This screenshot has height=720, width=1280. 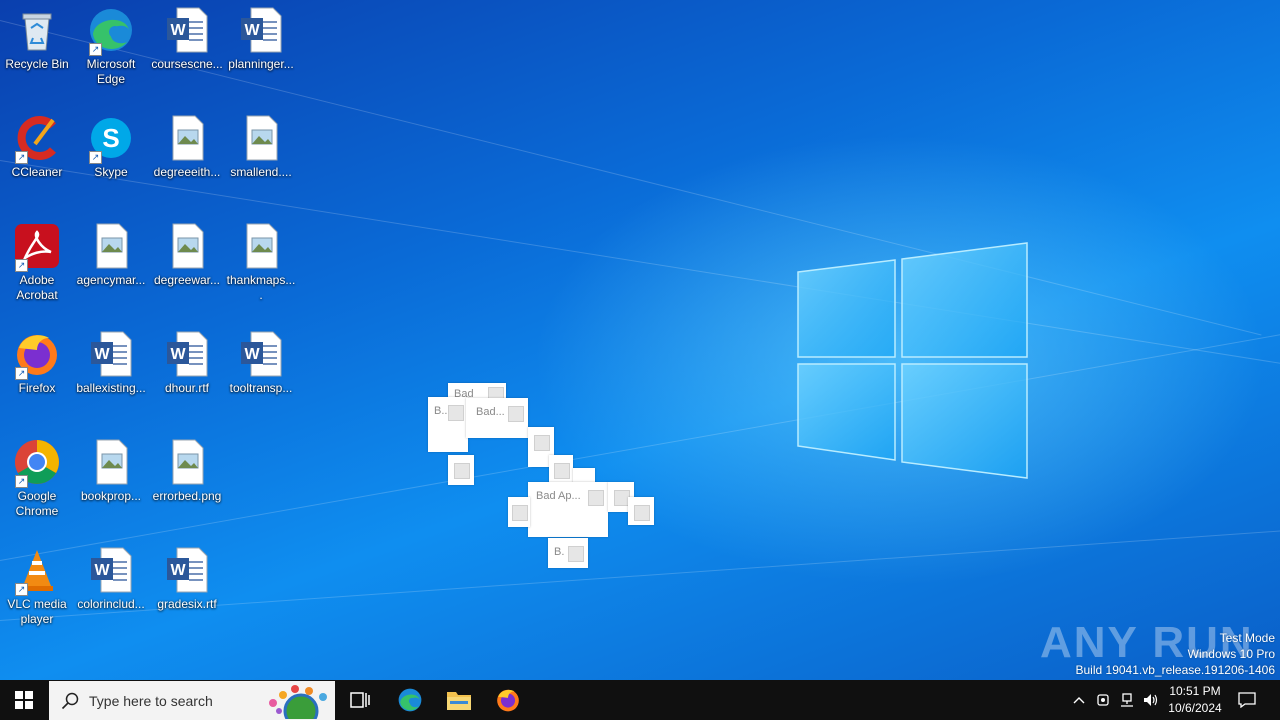 I want to click on windows-logo-wallpaper, so click(x=912, y=360).